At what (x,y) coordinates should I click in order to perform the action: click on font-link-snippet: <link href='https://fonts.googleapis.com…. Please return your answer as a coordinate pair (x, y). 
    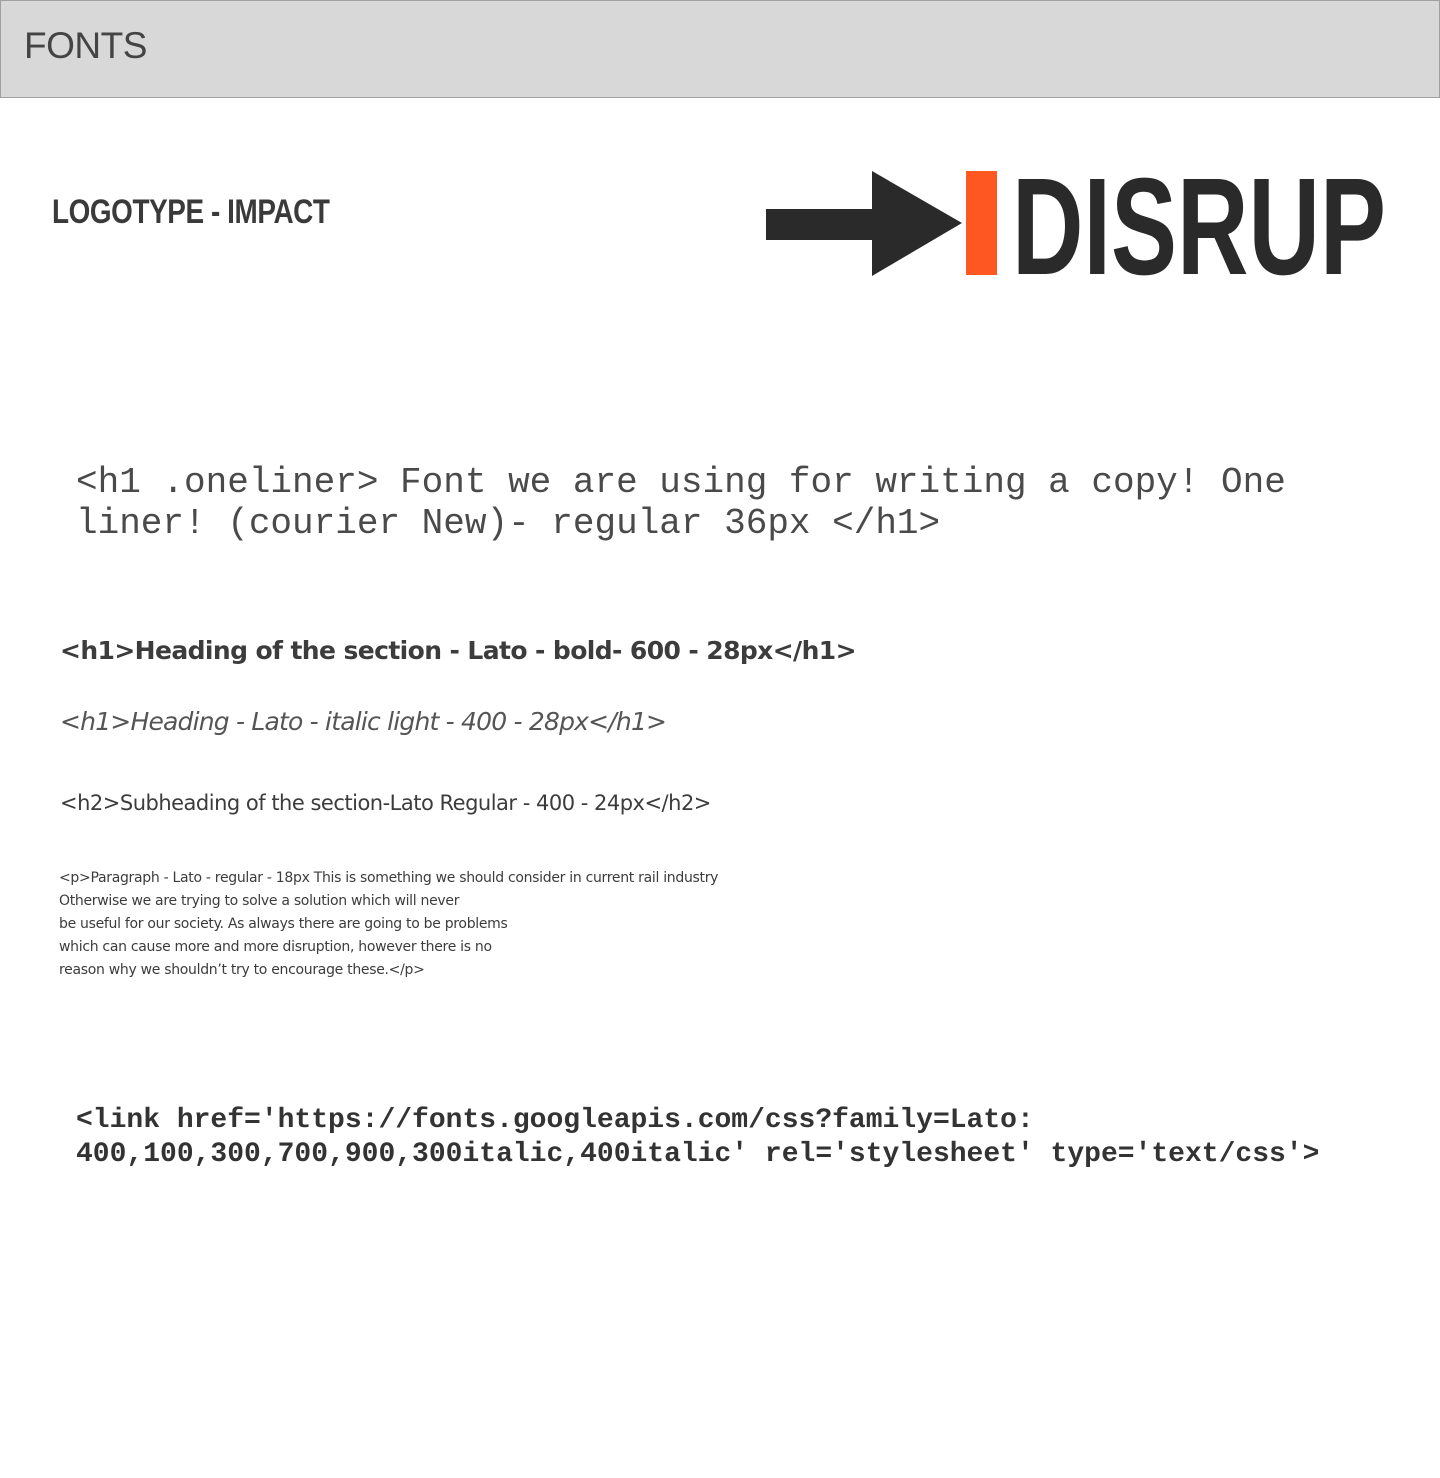
    Looking at the image, I should click on (697, 1138).